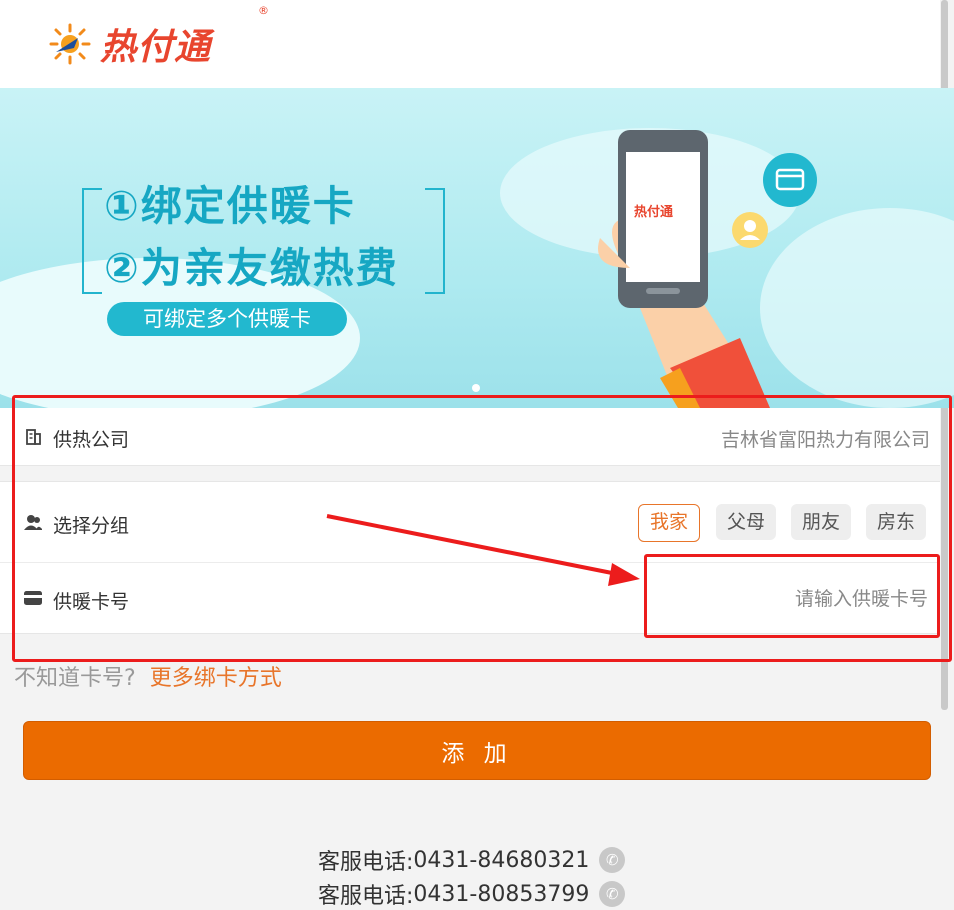 Image resolution: width=954 pixels, height=910 pixels. Describe the element at coordinates (501, 860) in the screenshot. I see `phone-number: 0431-84680321` at that location.